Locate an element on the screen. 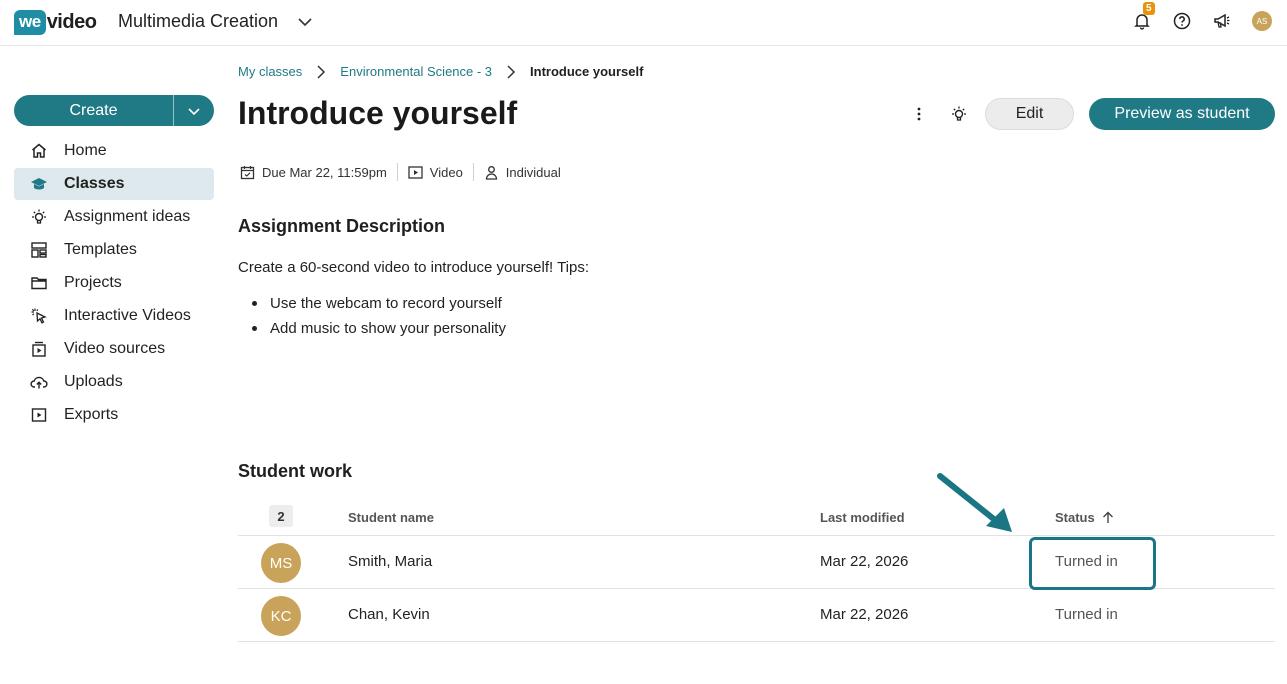  create-button: Create is located at coordinates (114, 110).